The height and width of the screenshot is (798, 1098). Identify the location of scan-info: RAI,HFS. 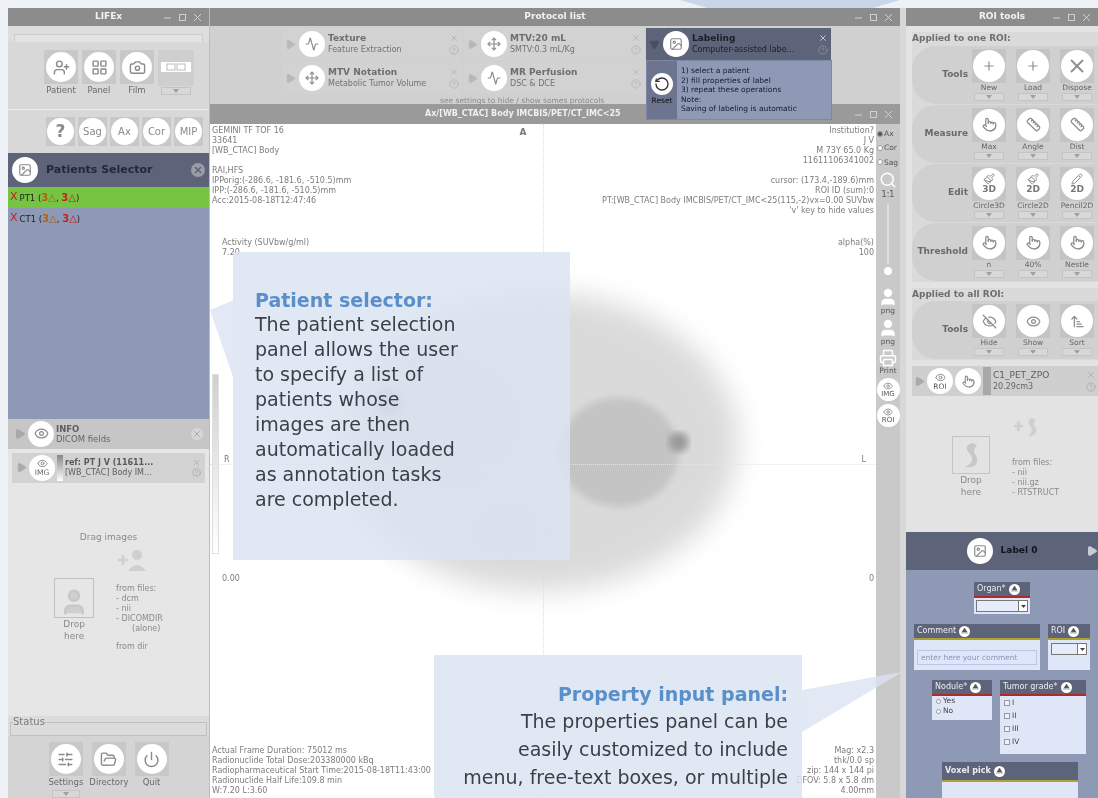
(228, 171).